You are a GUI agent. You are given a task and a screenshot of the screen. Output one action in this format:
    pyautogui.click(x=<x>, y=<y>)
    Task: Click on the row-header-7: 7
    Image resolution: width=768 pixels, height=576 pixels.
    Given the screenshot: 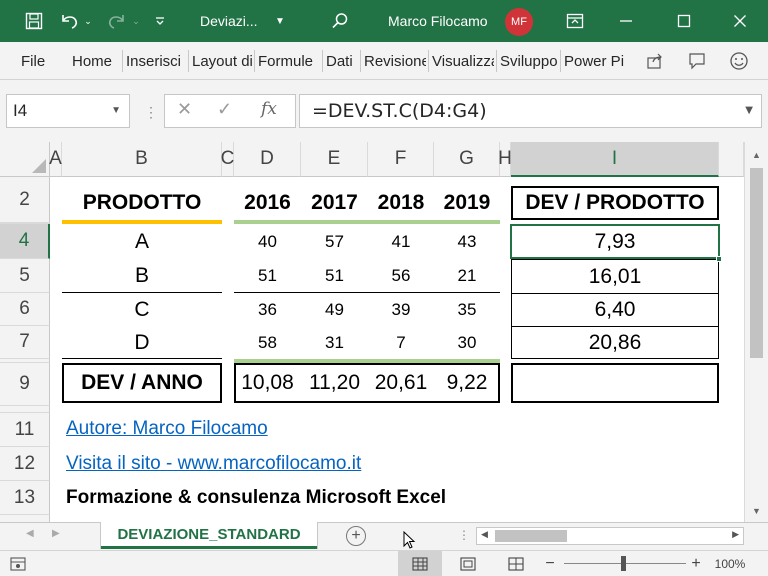 What is the action you would take?
    pyautogui.click(x=25, y=342)
    